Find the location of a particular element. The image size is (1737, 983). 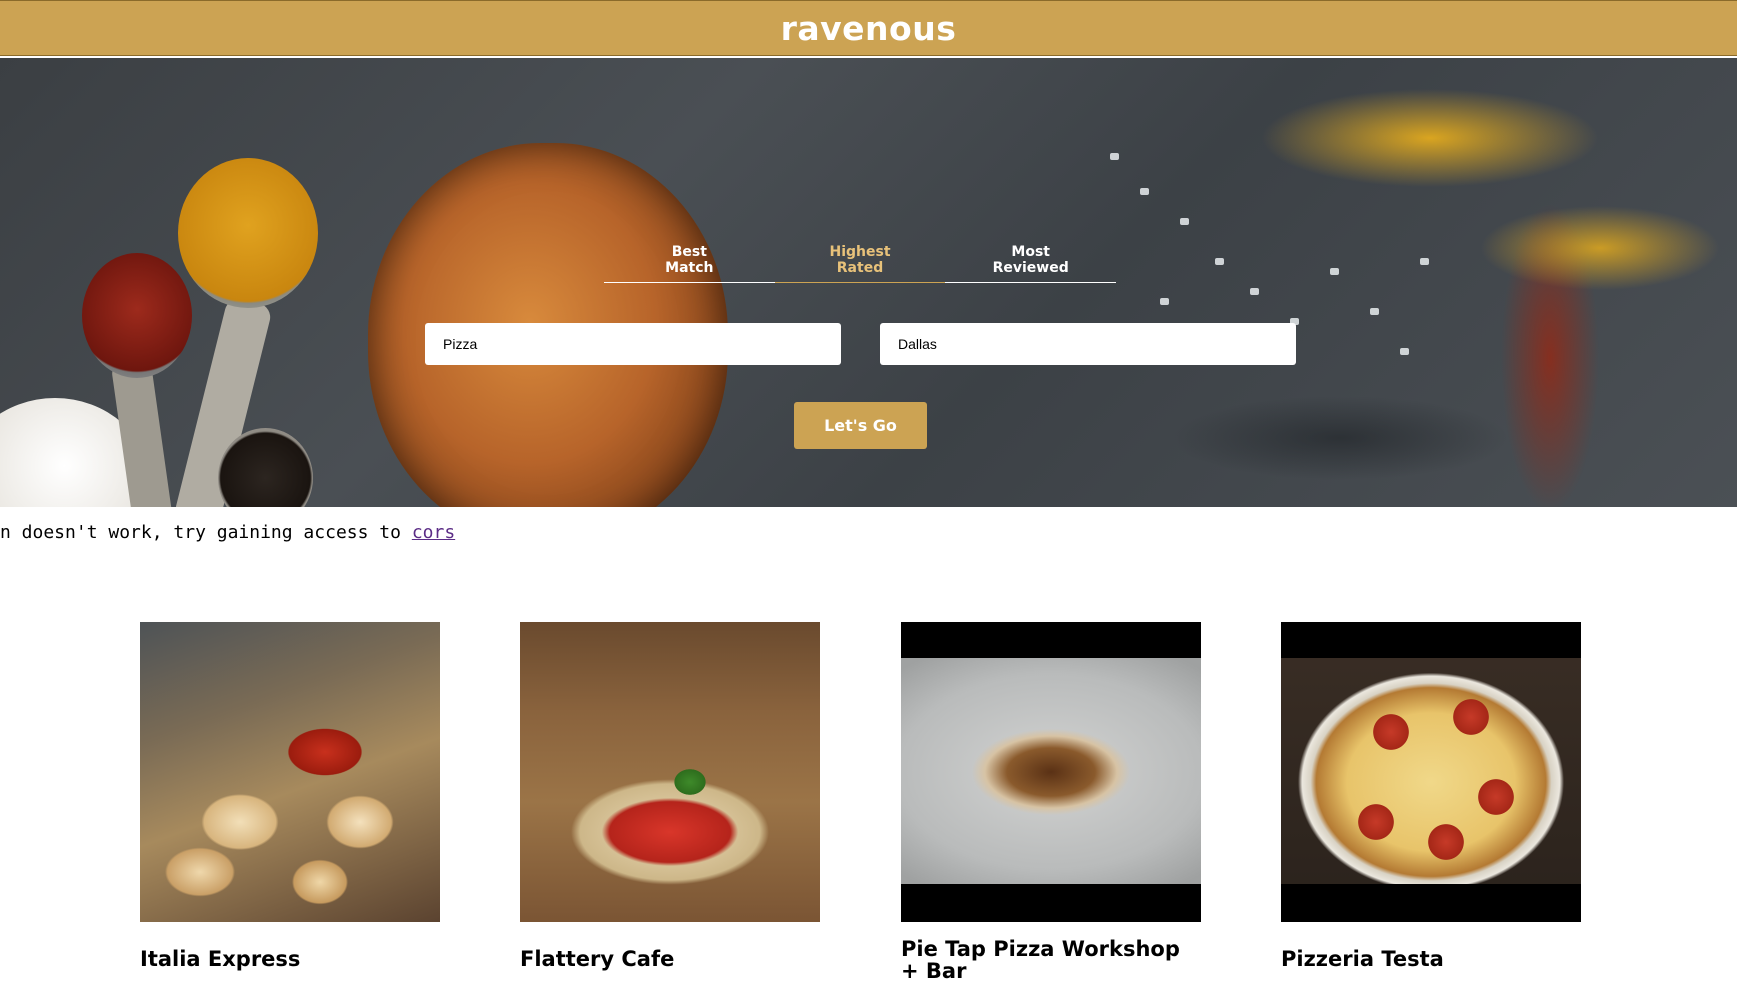

business-card: Pizzeria Testa is located at coordinates (1431, 796).